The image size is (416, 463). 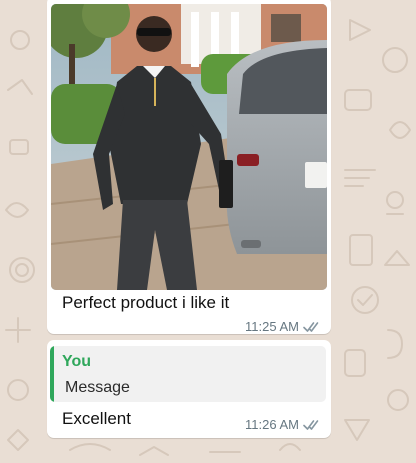 I want to click on message-bubble-reply: You Message Excellent 11:26 AM, so click(x=189, y=389).